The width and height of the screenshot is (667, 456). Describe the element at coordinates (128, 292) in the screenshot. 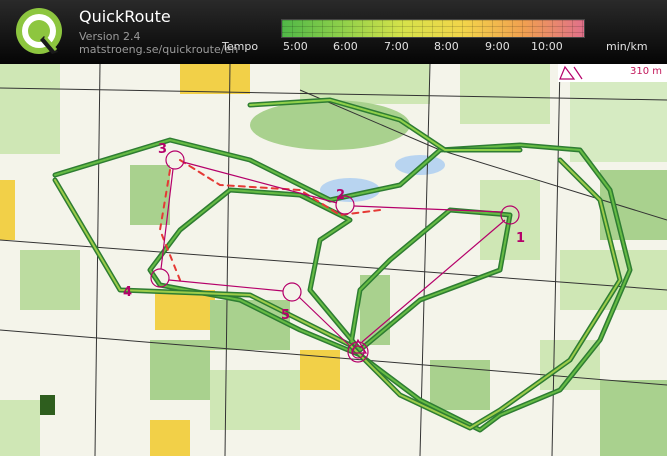

I see `control-number: 4` at that location.